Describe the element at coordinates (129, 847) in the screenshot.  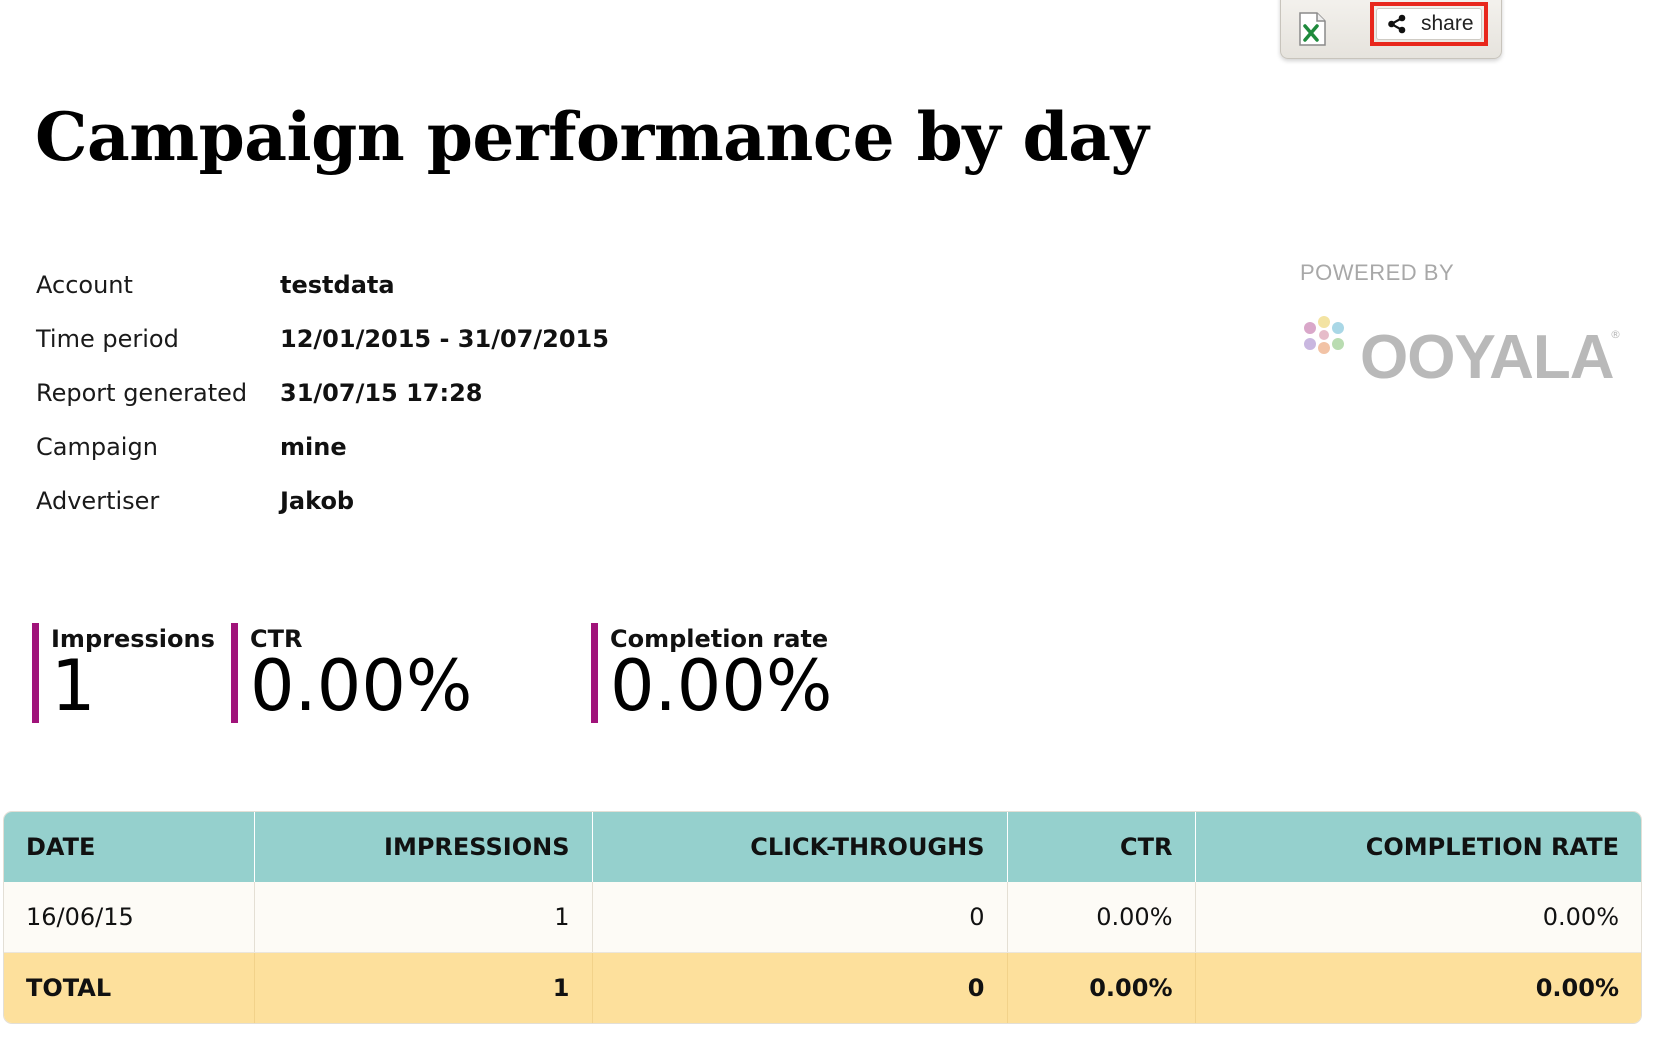
I see `column-header-date: DATE` at that location.